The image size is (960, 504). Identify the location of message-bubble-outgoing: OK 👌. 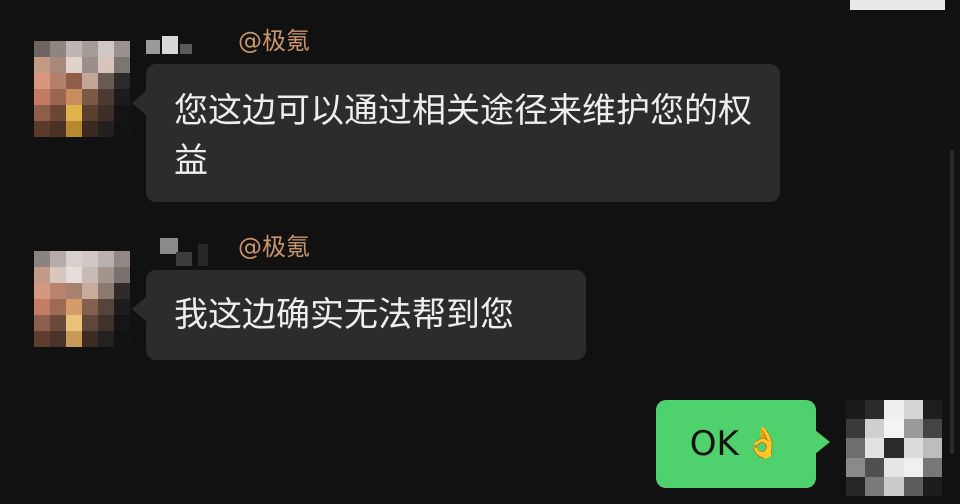
(743, 444).